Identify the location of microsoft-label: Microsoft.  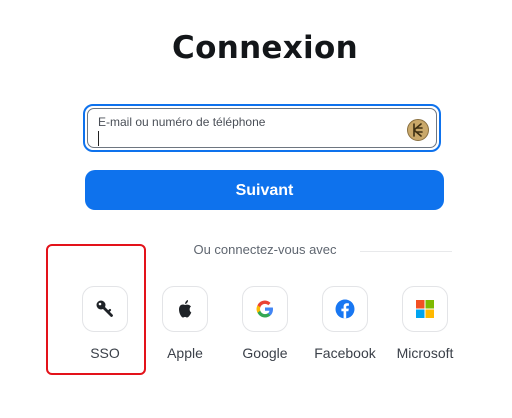
(425, 353).